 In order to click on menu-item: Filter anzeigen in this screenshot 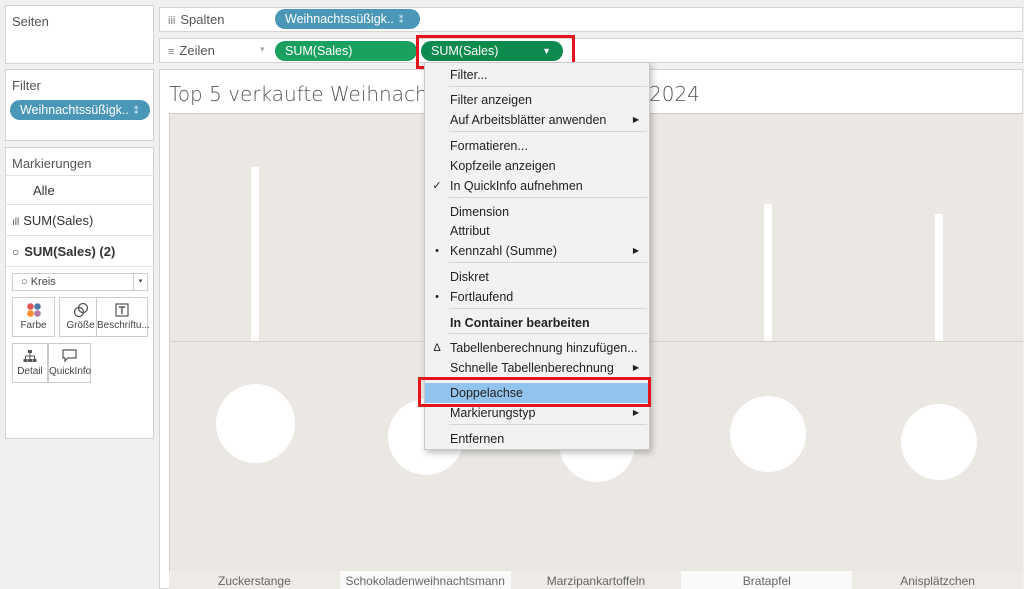, I will do `click(537, 100)`.